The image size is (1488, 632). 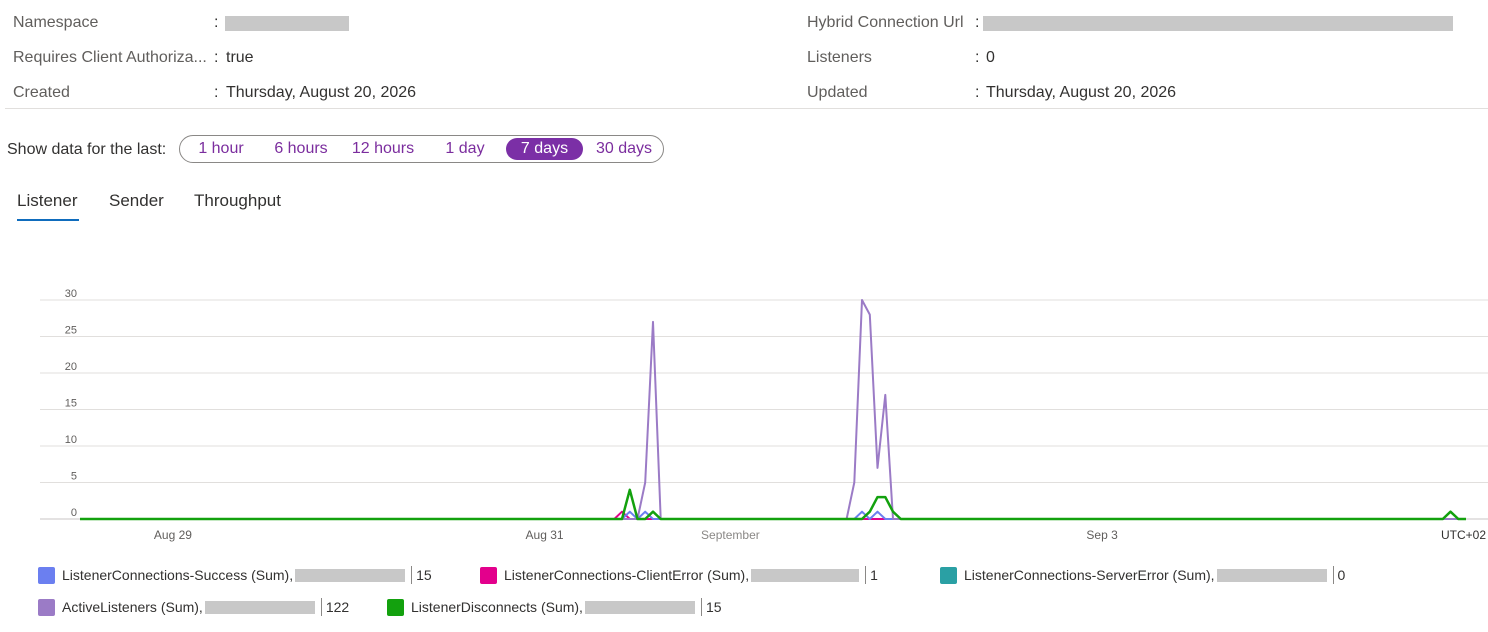 I want to click on range-option-1-hour: 1 hour, so click(x=221, y=149).